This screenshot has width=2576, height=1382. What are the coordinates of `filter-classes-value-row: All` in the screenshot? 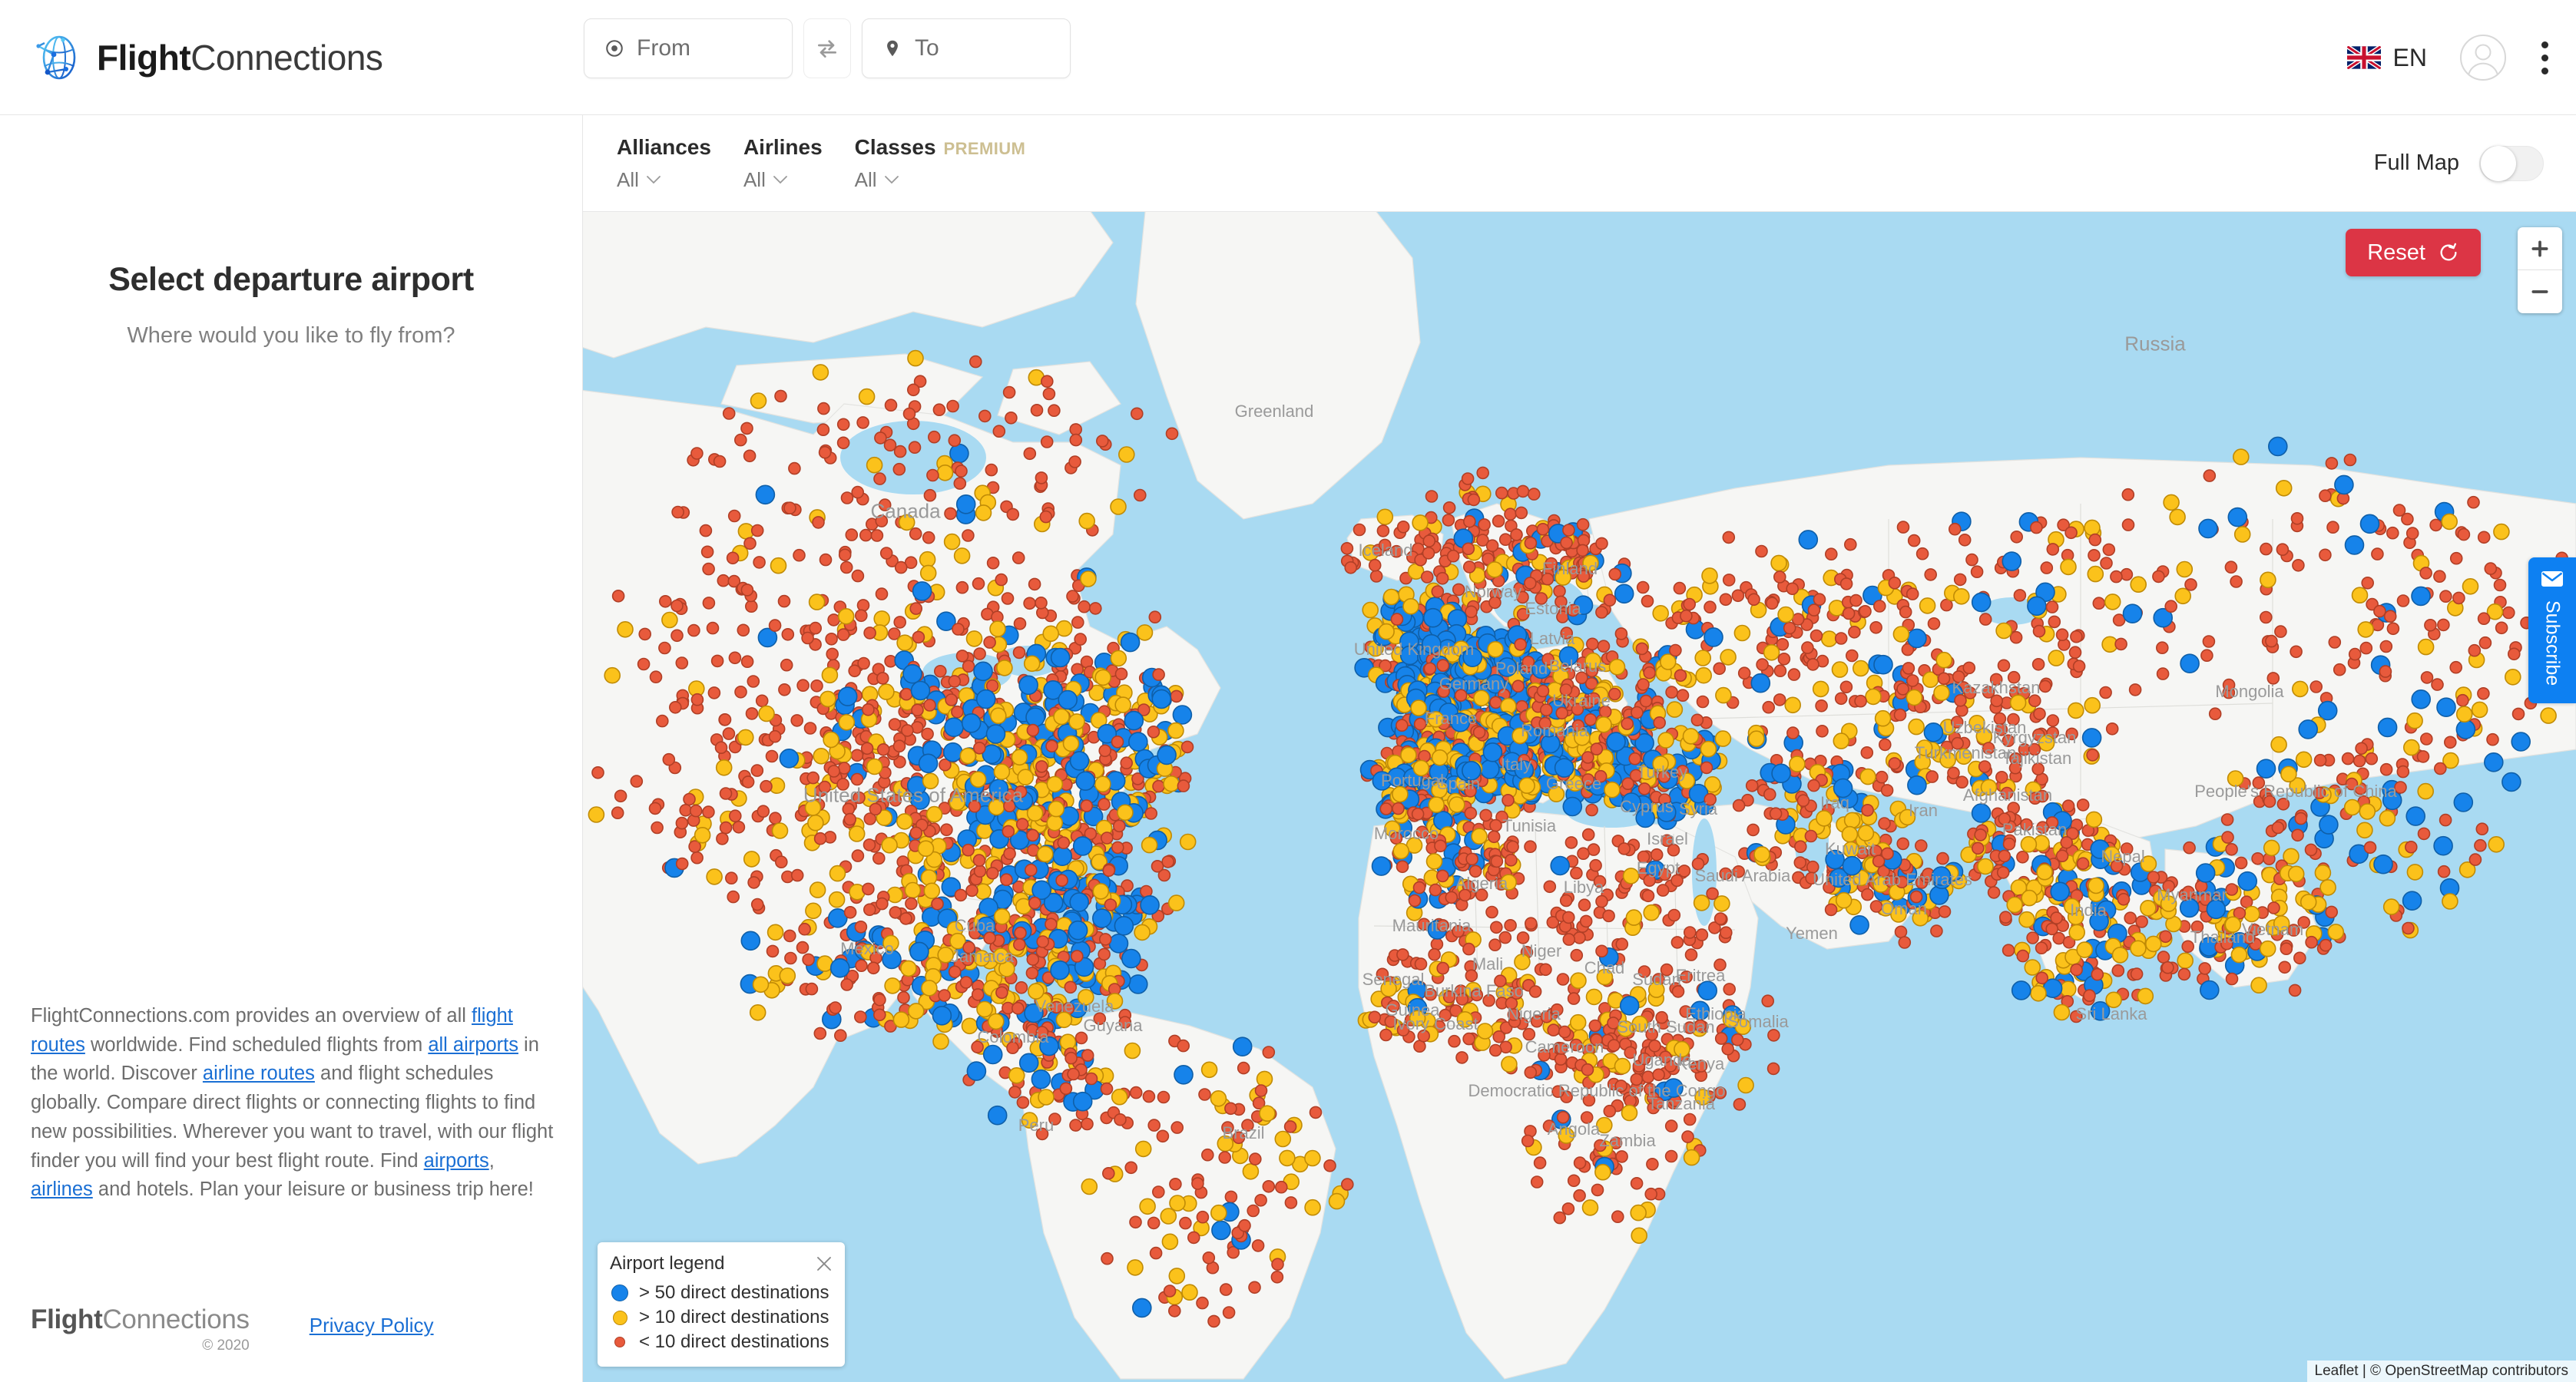 It's located at (940, 180).